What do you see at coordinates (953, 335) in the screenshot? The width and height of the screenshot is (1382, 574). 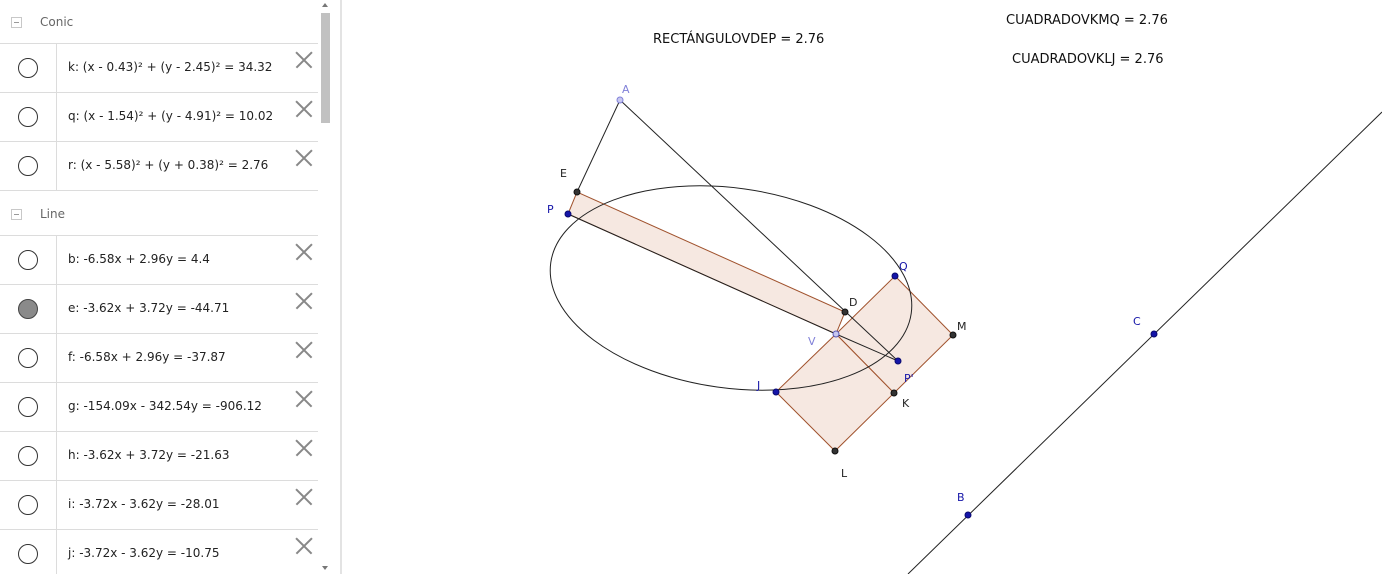 I see `point-m` at bounding box center [953, 335].